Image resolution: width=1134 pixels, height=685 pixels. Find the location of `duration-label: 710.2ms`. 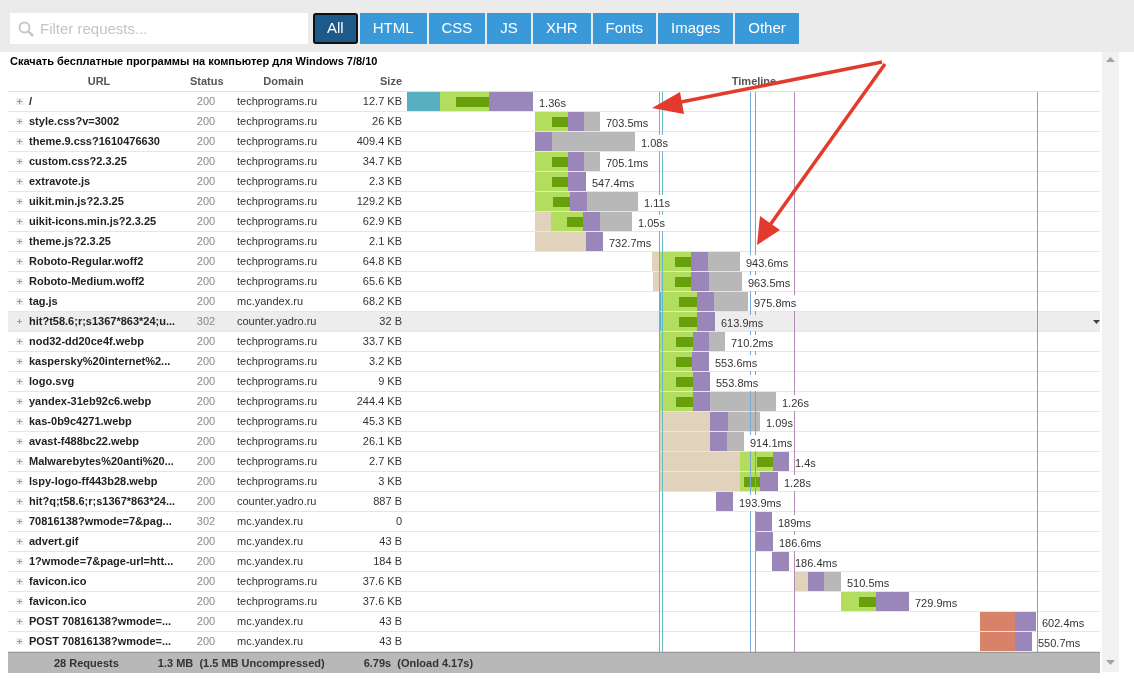

duration-label: 710.2ms is located at coordinates (752, 342).